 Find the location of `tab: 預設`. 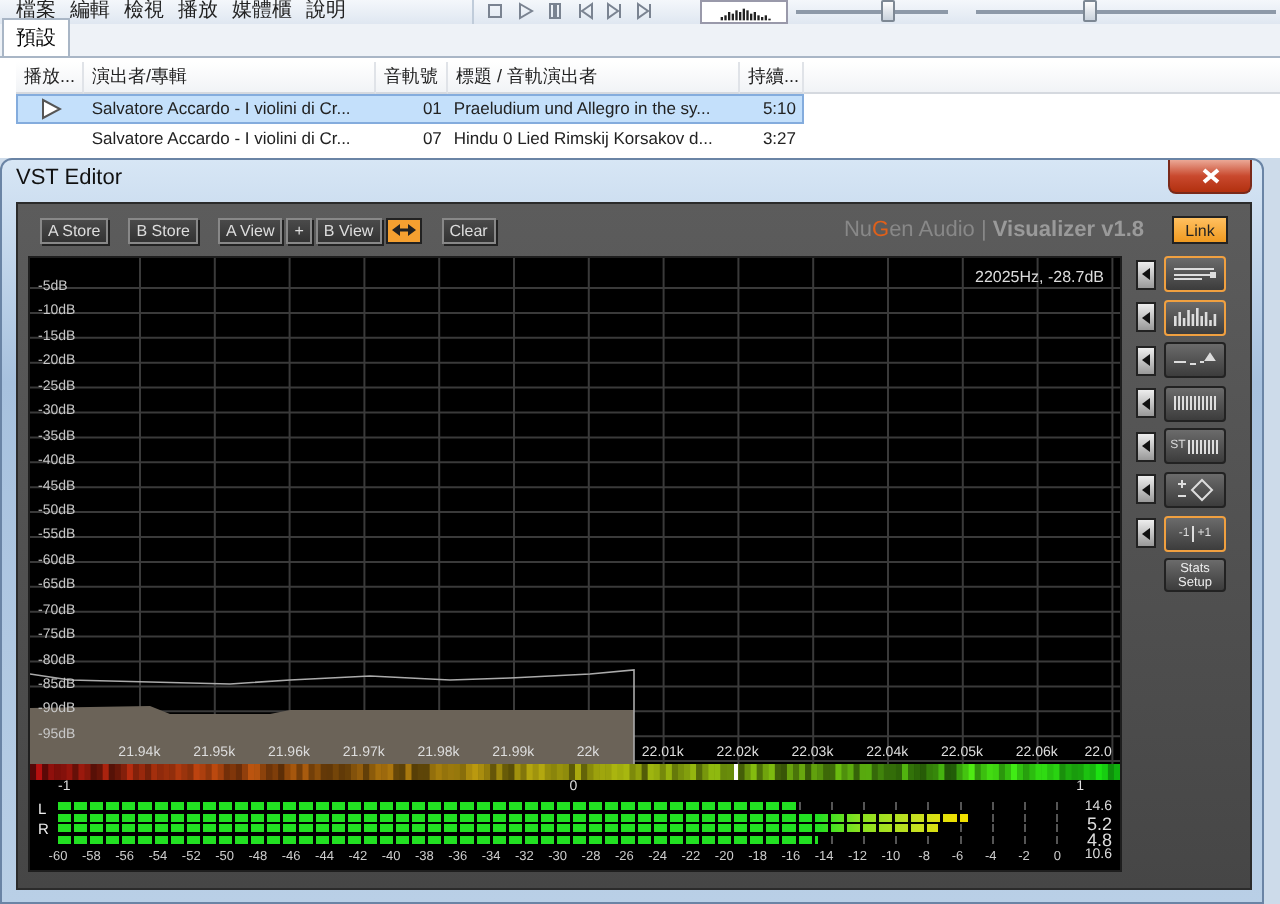

tab: 預設 is located at coordinates (36, 37).